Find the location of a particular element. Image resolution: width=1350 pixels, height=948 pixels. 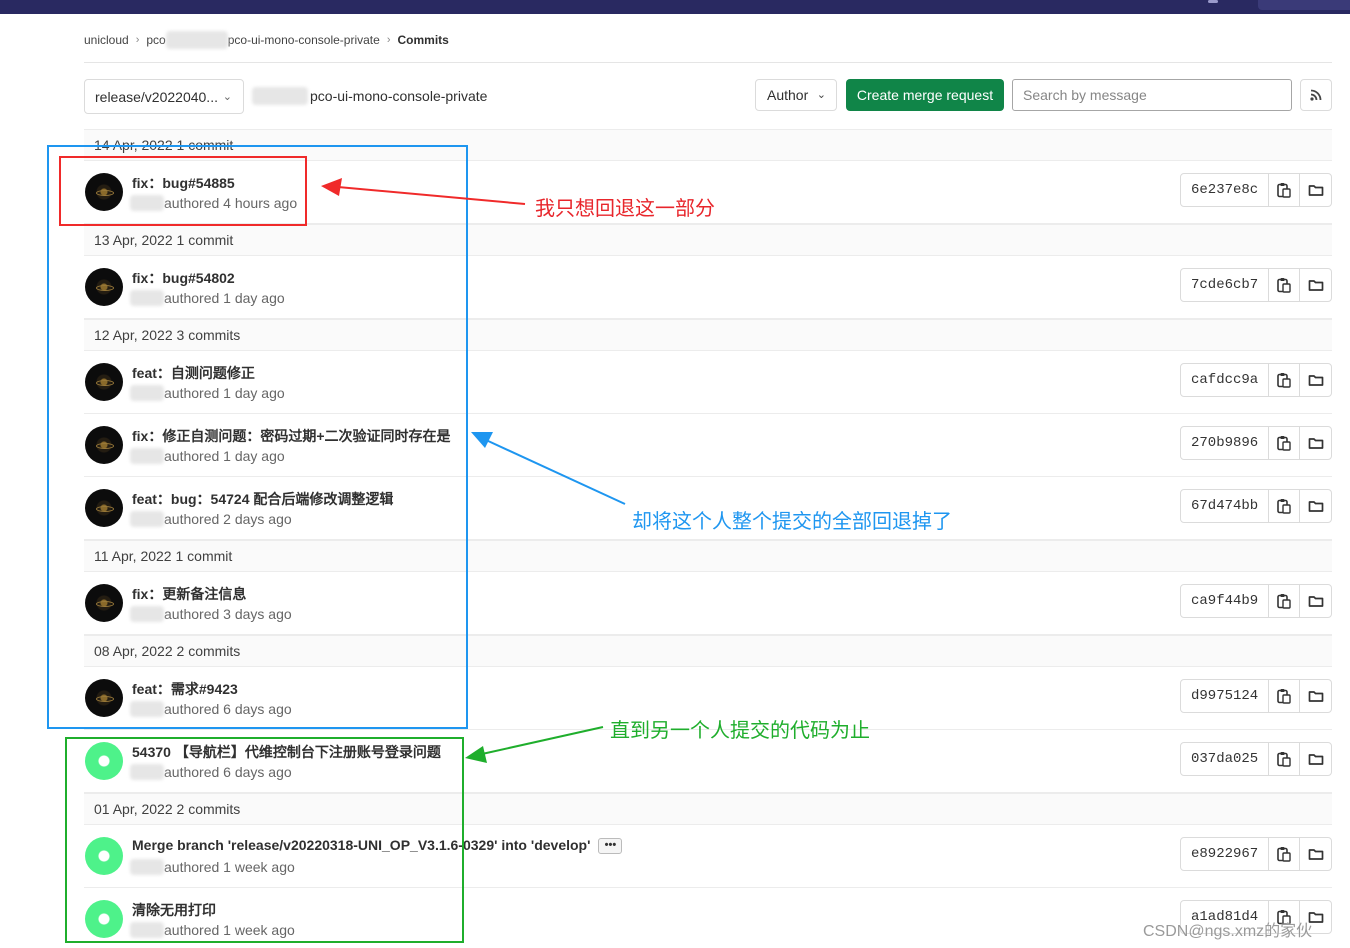

commit-sha: 67d474bb is located at coordinates (1225, 506).